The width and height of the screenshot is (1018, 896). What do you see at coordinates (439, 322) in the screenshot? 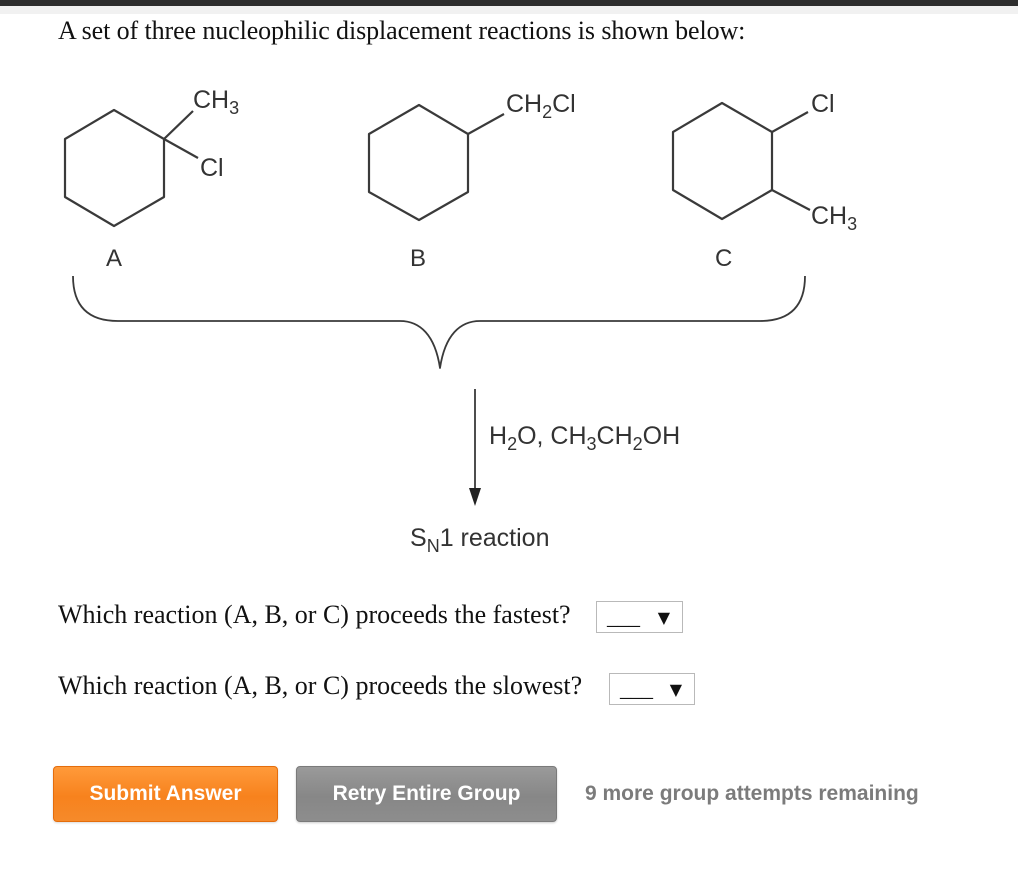
I see `grouping-brace` at bounding box center [439, 322].